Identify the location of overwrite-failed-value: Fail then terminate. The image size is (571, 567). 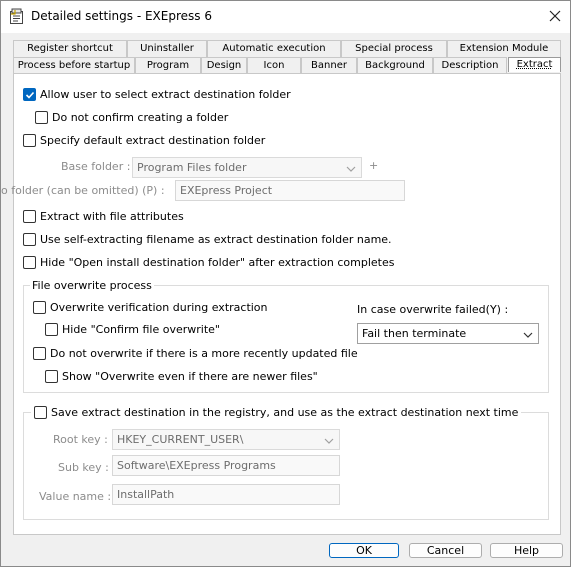
(414, 333).